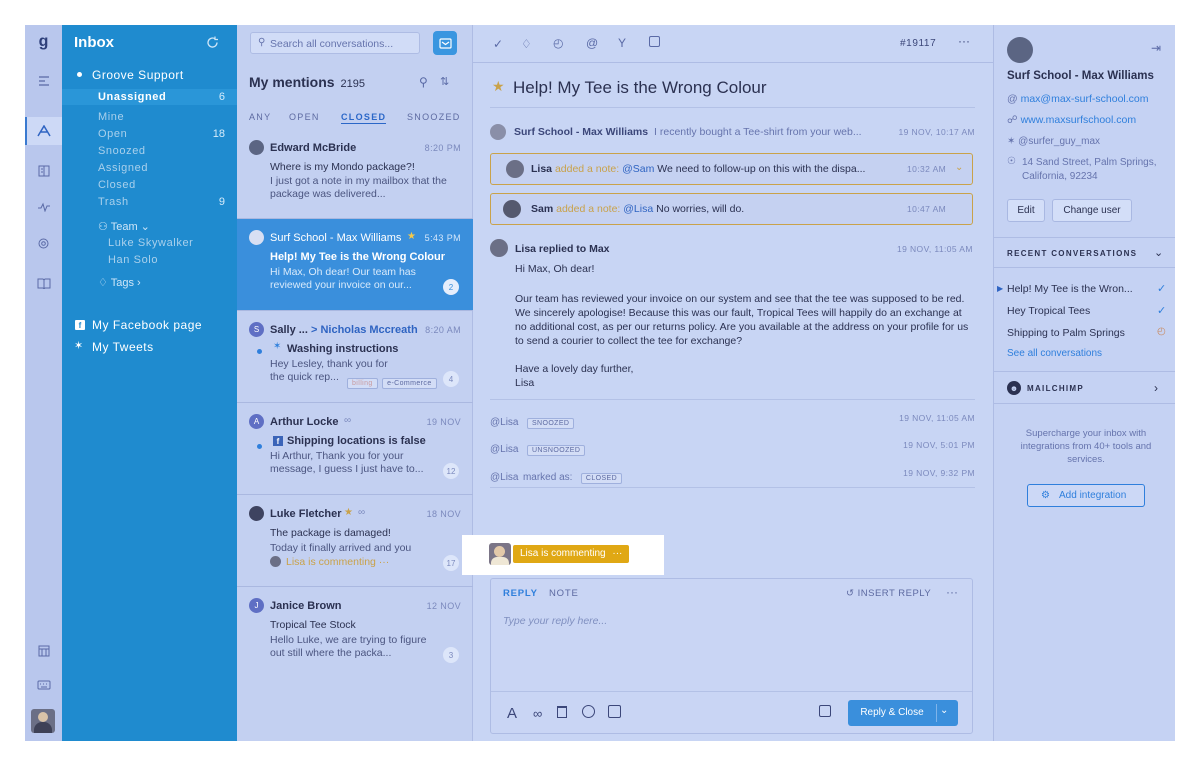 Image resolution: width=1200 pixels, height=766 pixels. Describe the element at coordinates (1156, 388) in the screenshot. I see `chevron-right-icon: ›` at that location.